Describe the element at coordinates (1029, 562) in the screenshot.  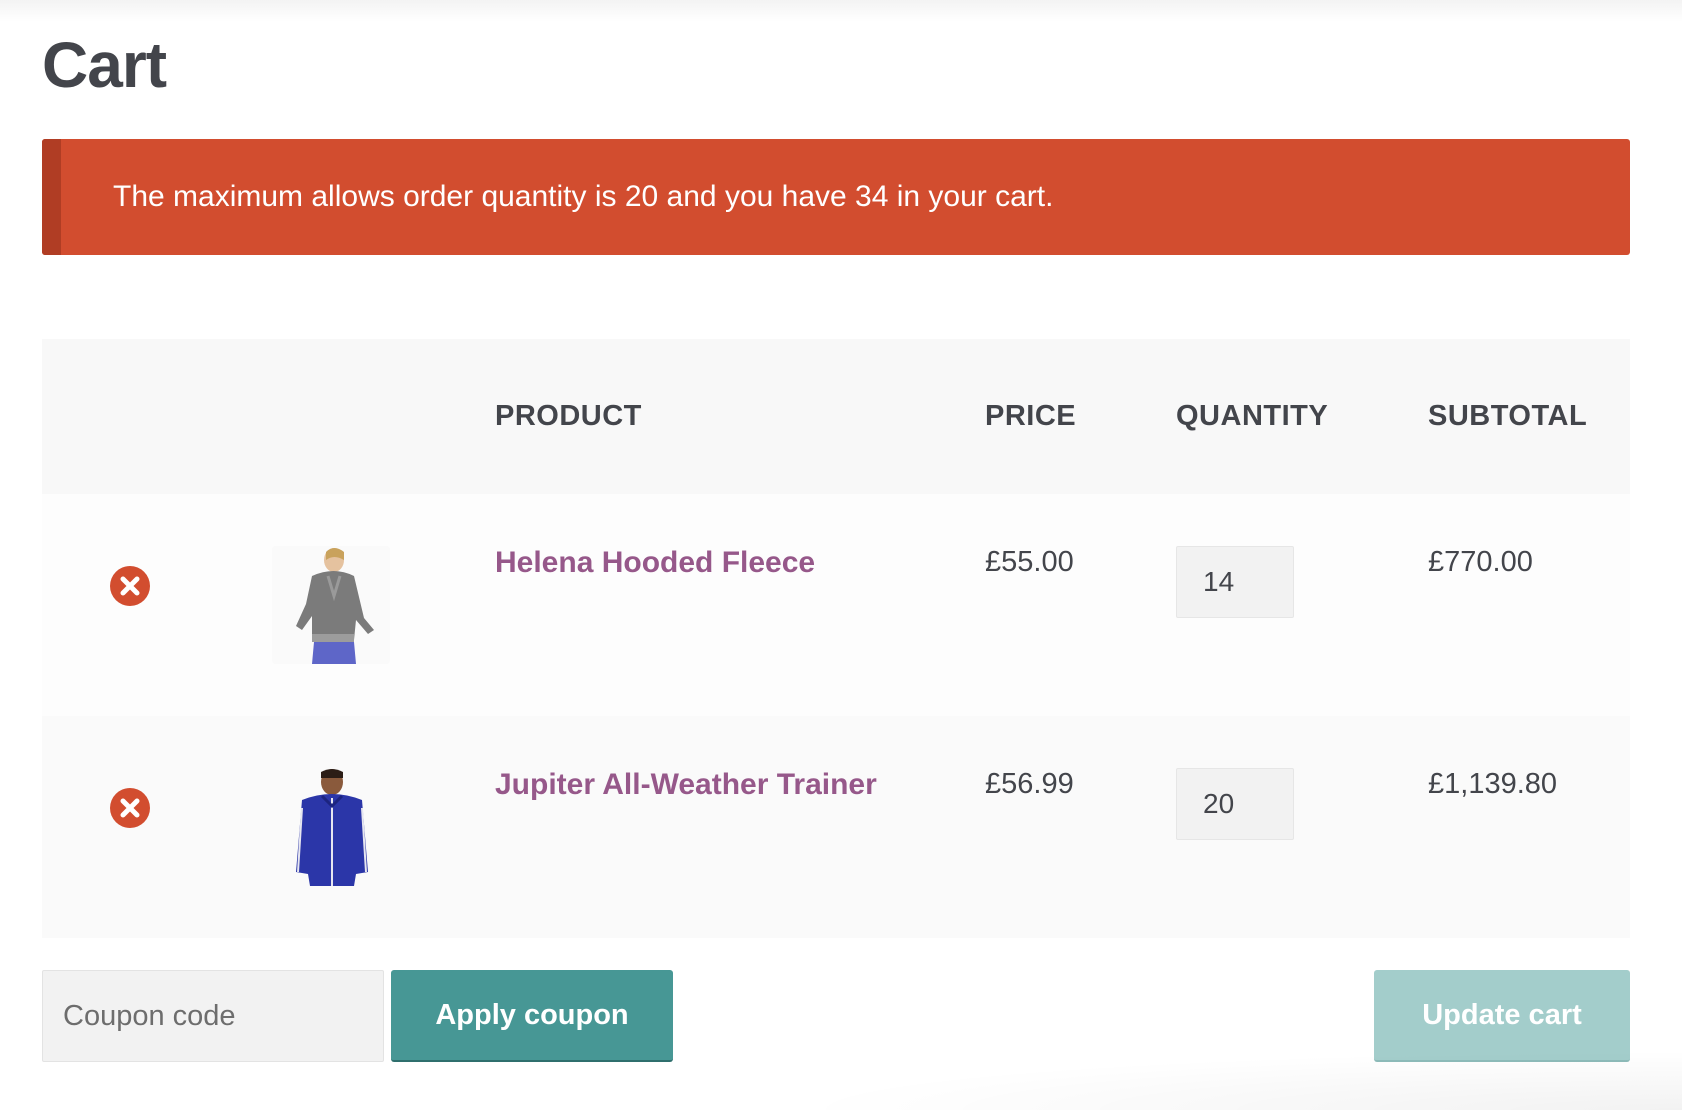
I see `product-price: £55.00` at that location.